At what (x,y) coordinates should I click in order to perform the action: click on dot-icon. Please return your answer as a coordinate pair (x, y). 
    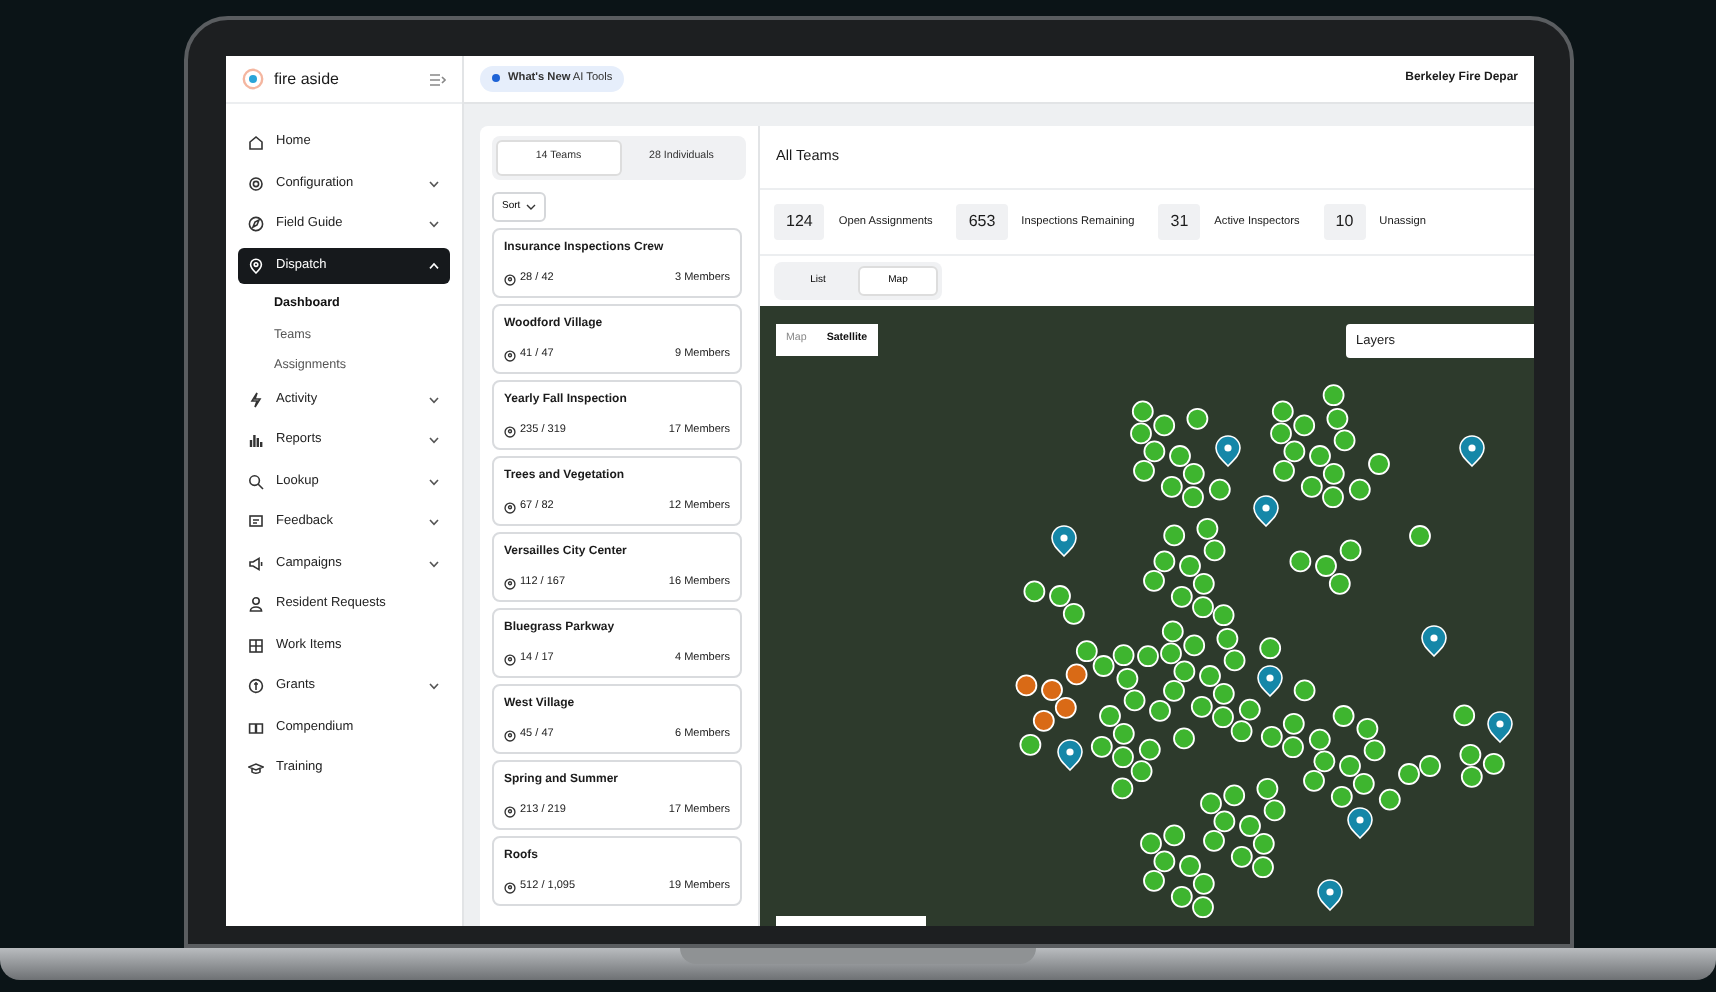
    Looking at the image, I should click on (496, 78).